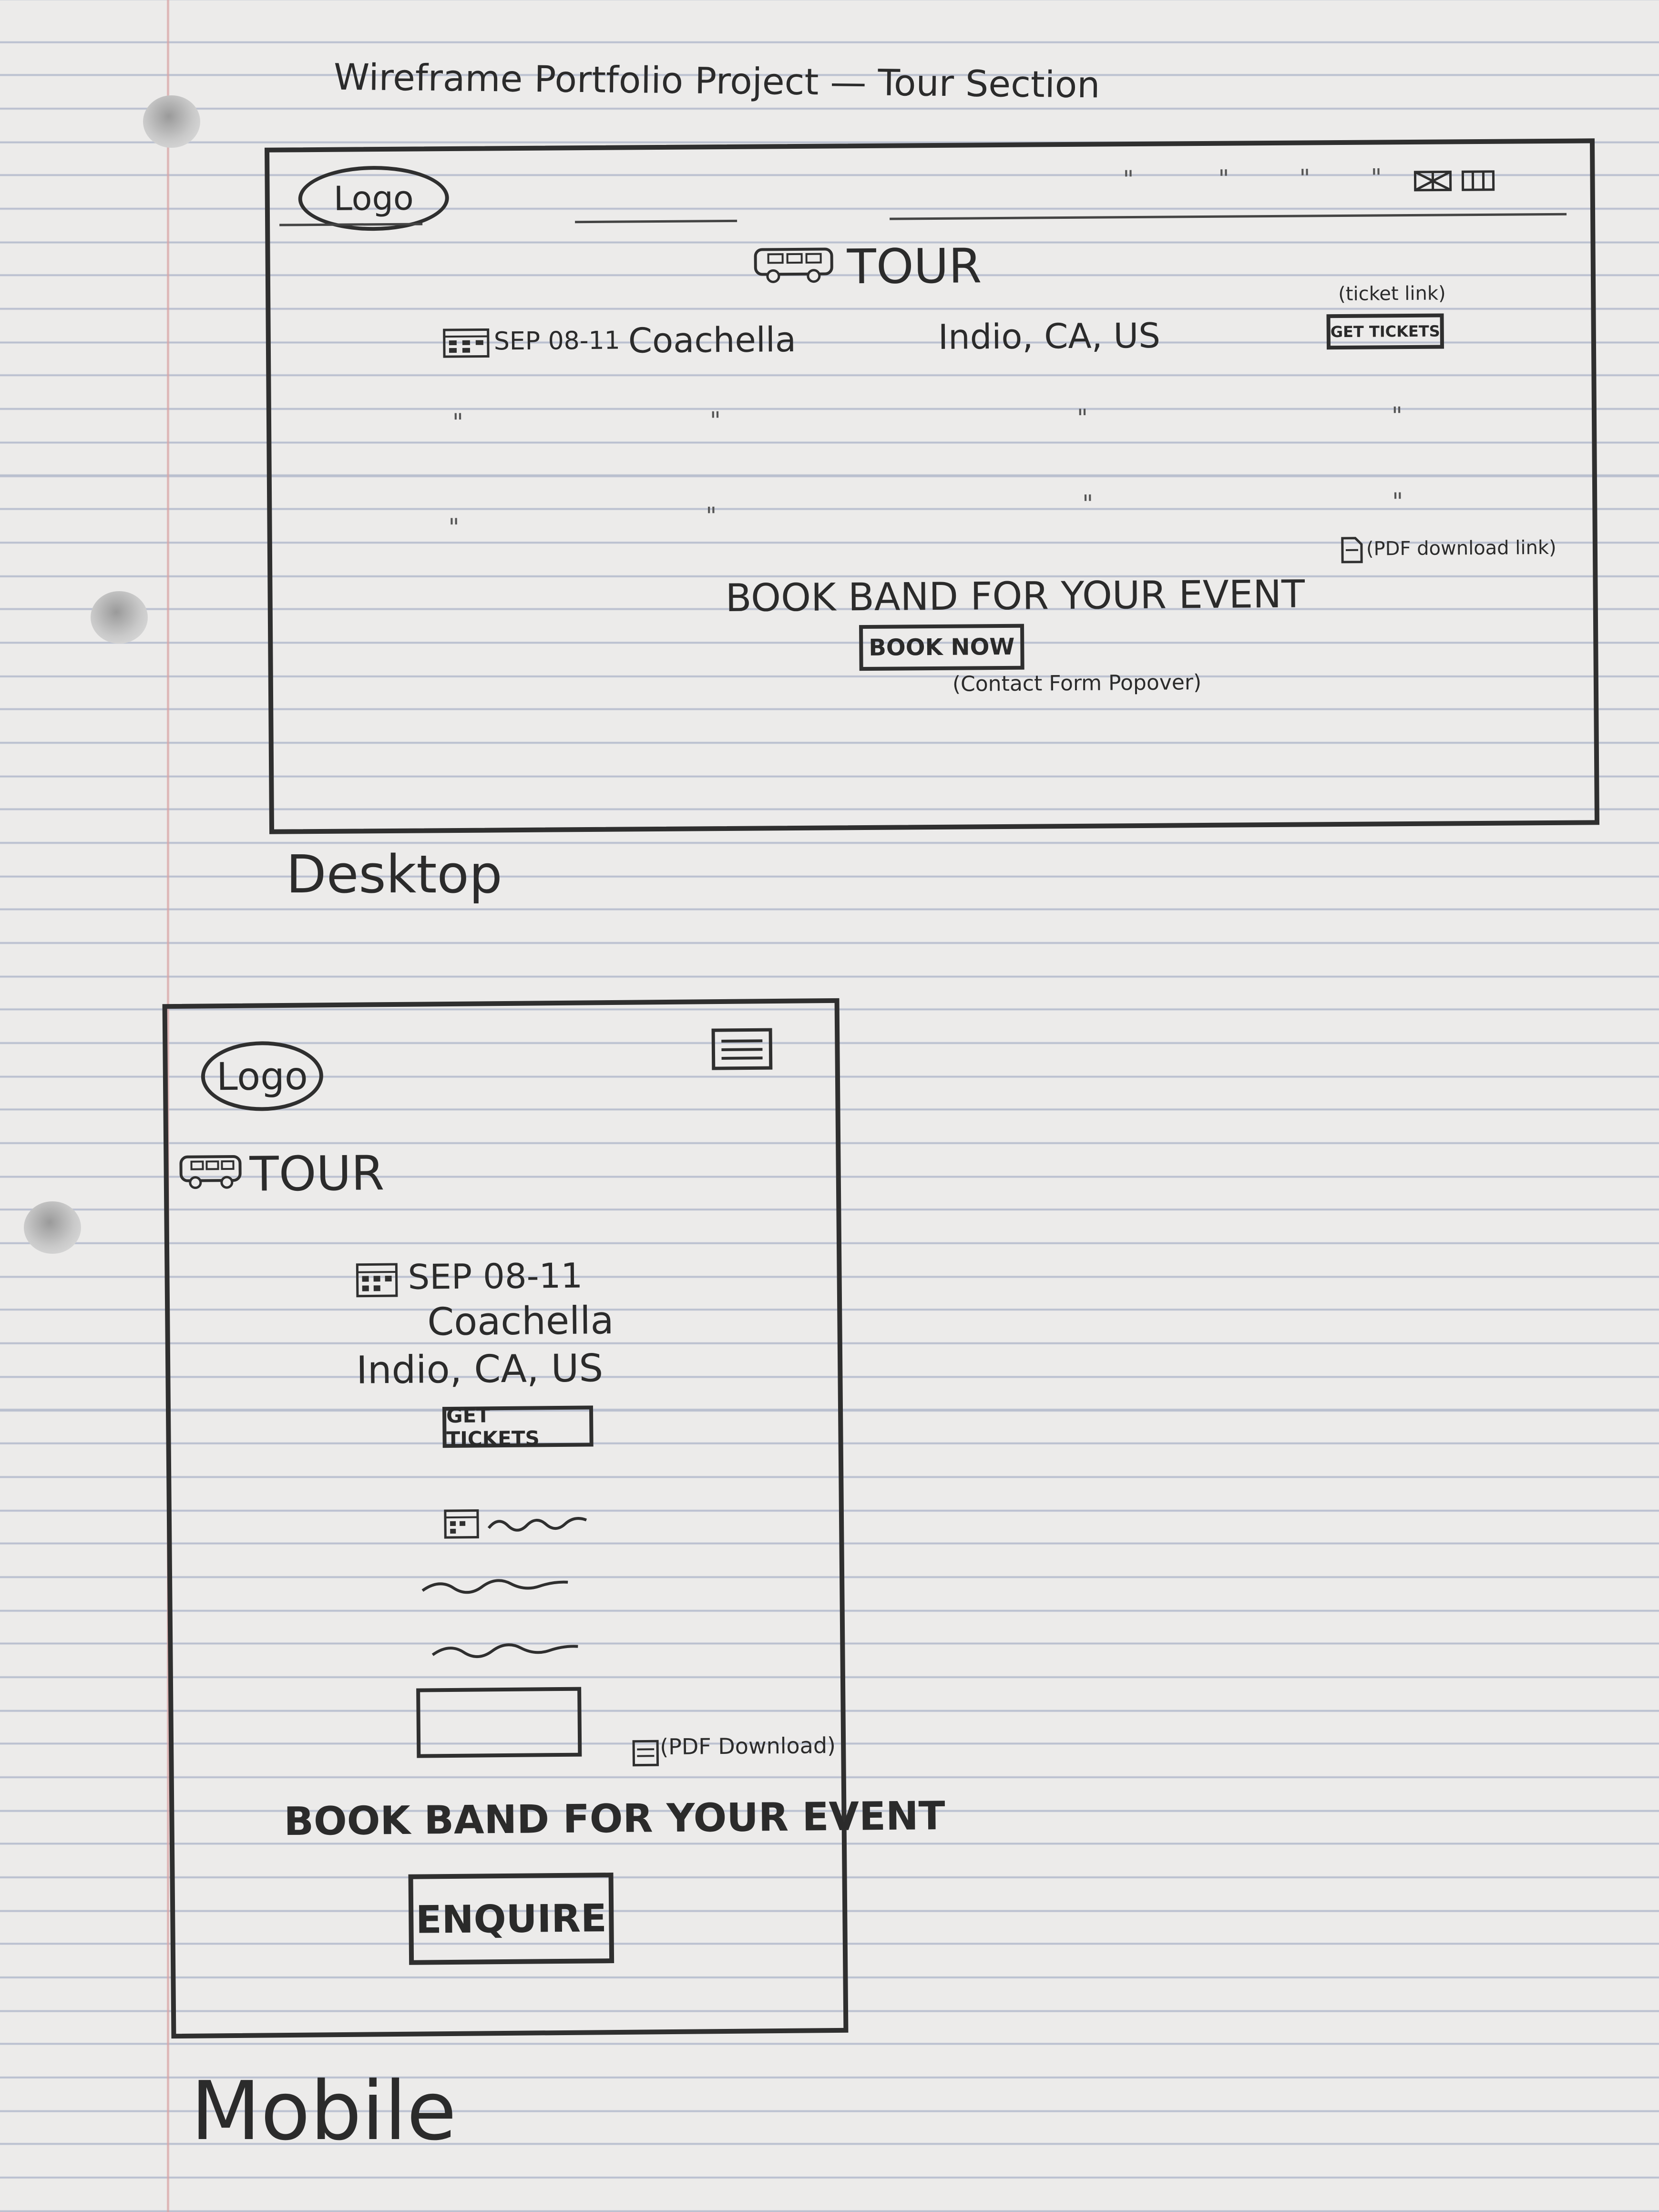 The height and width of the screenshot is (2212, 1659). What do you see at coordinates (941, 647) in the screenshot?
I see `book-now-button: BOOK NOW` at bounding box center [941, 647].